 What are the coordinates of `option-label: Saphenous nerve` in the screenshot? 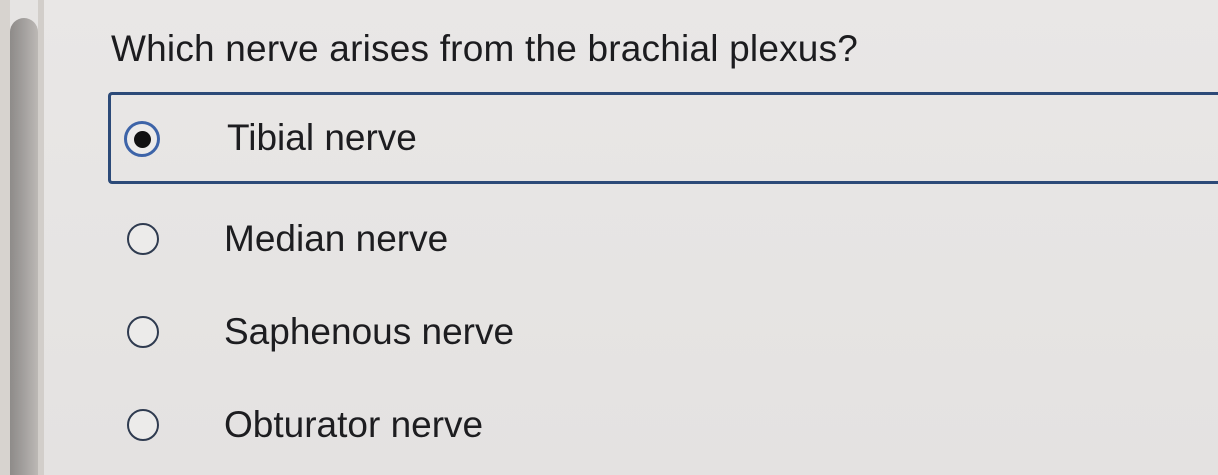 It's located at (369, 331).